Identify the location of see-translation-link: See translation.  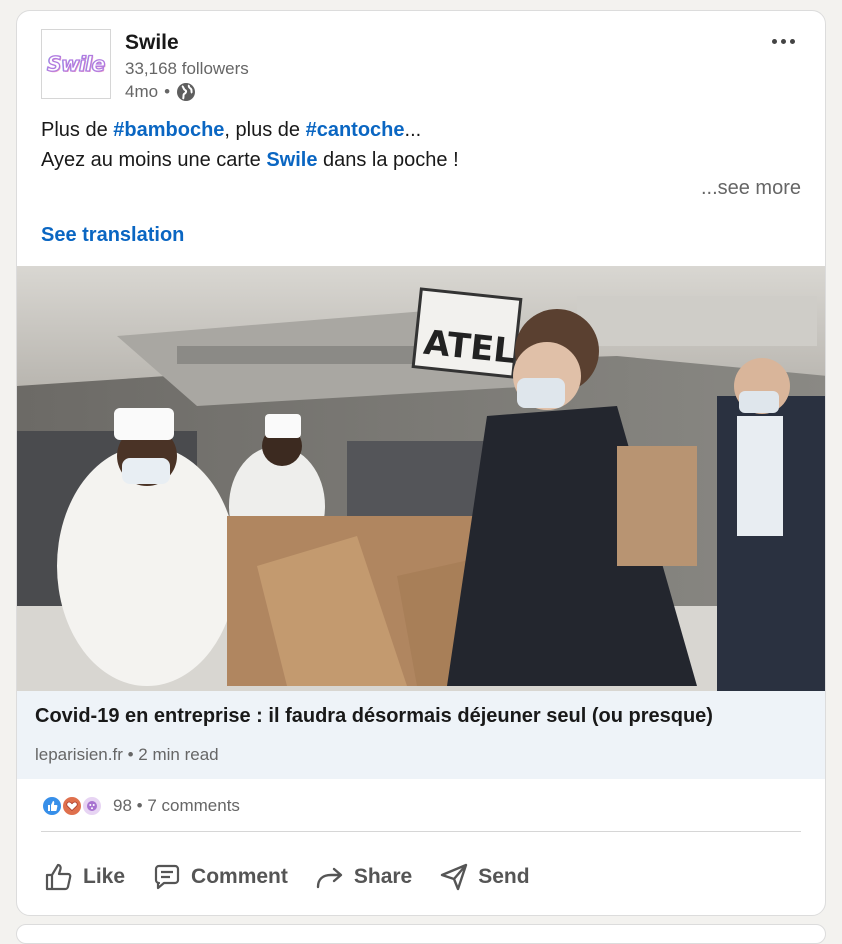
(112, 235).